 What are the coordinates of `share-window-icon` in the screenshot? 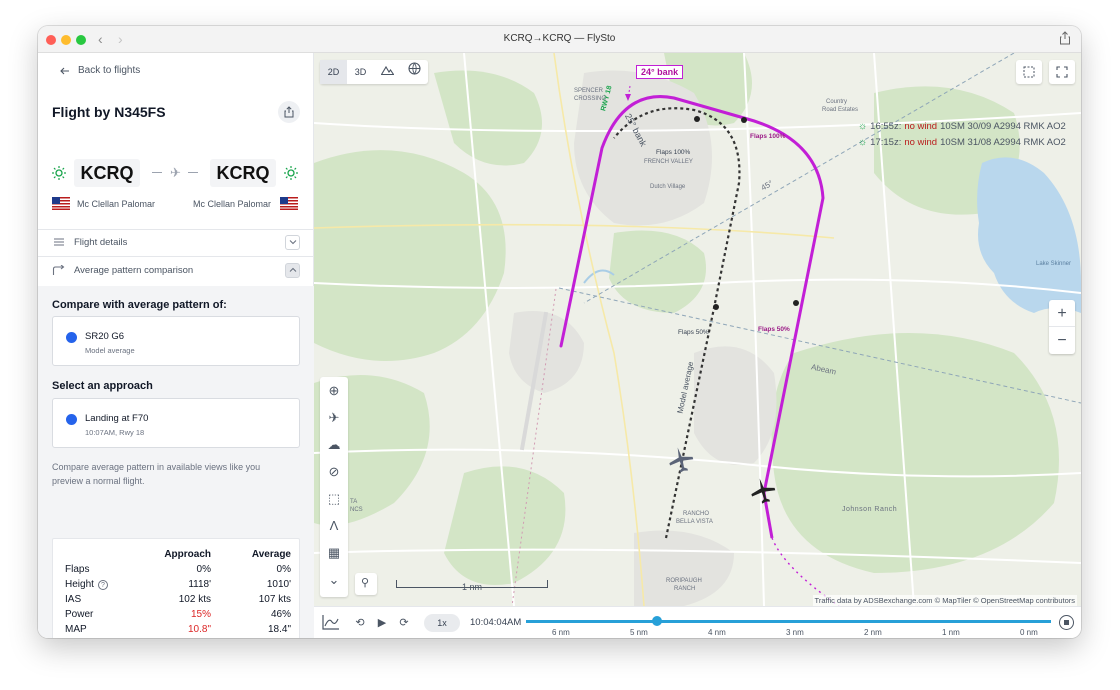 It's located at (1065, 38).